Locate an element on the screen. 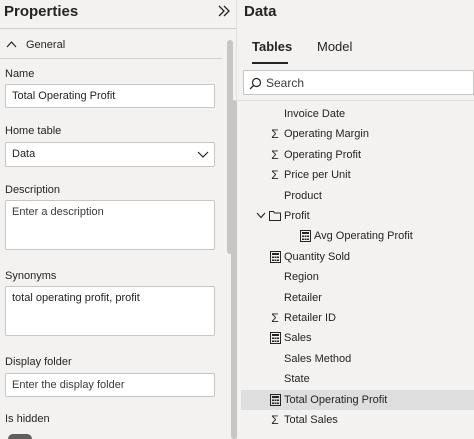 This screenshot has width=474, height=439. field-label: Retailer ID is located at coordinates (310, 318).